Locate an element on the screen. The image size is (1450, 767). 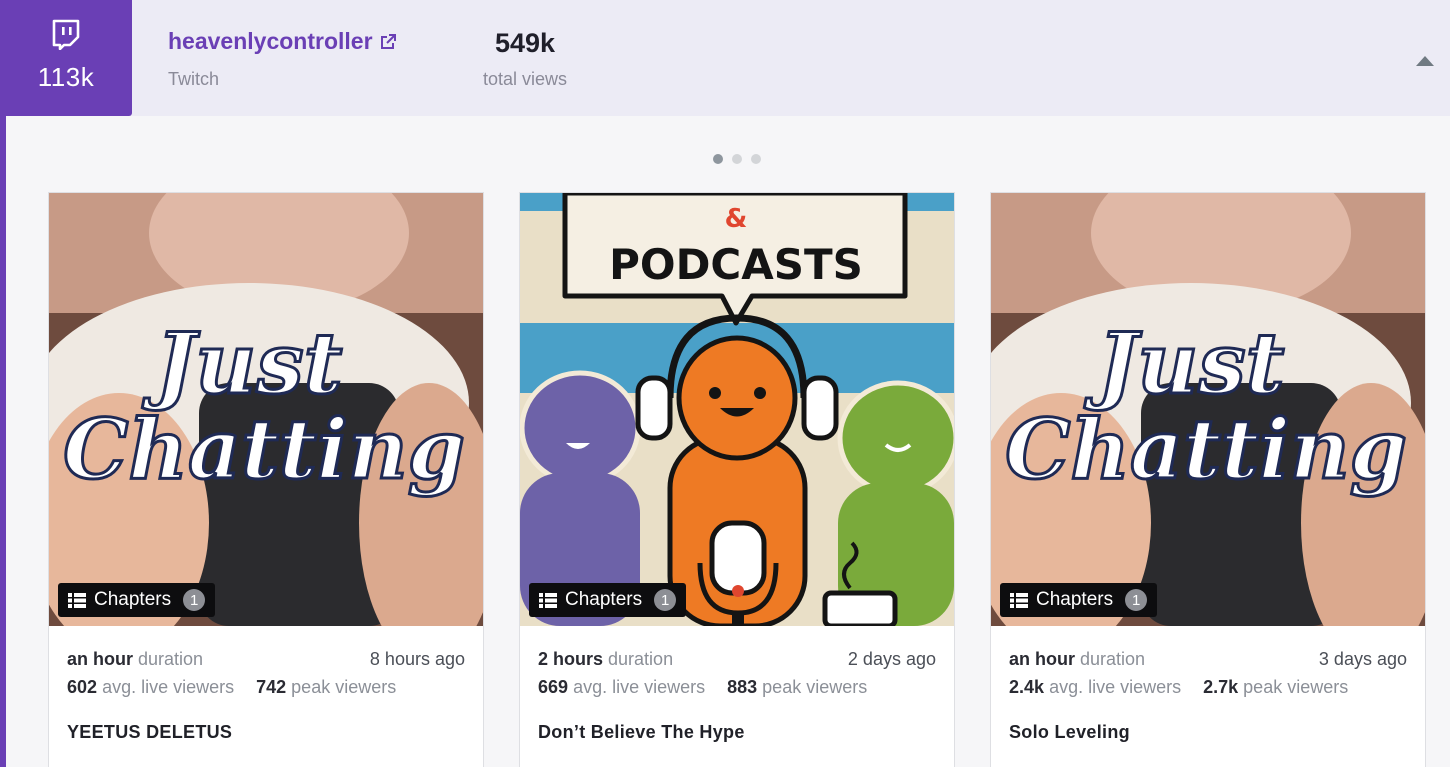
stream-title: YEETUS DELETUS is located at coordinates (150, 732).